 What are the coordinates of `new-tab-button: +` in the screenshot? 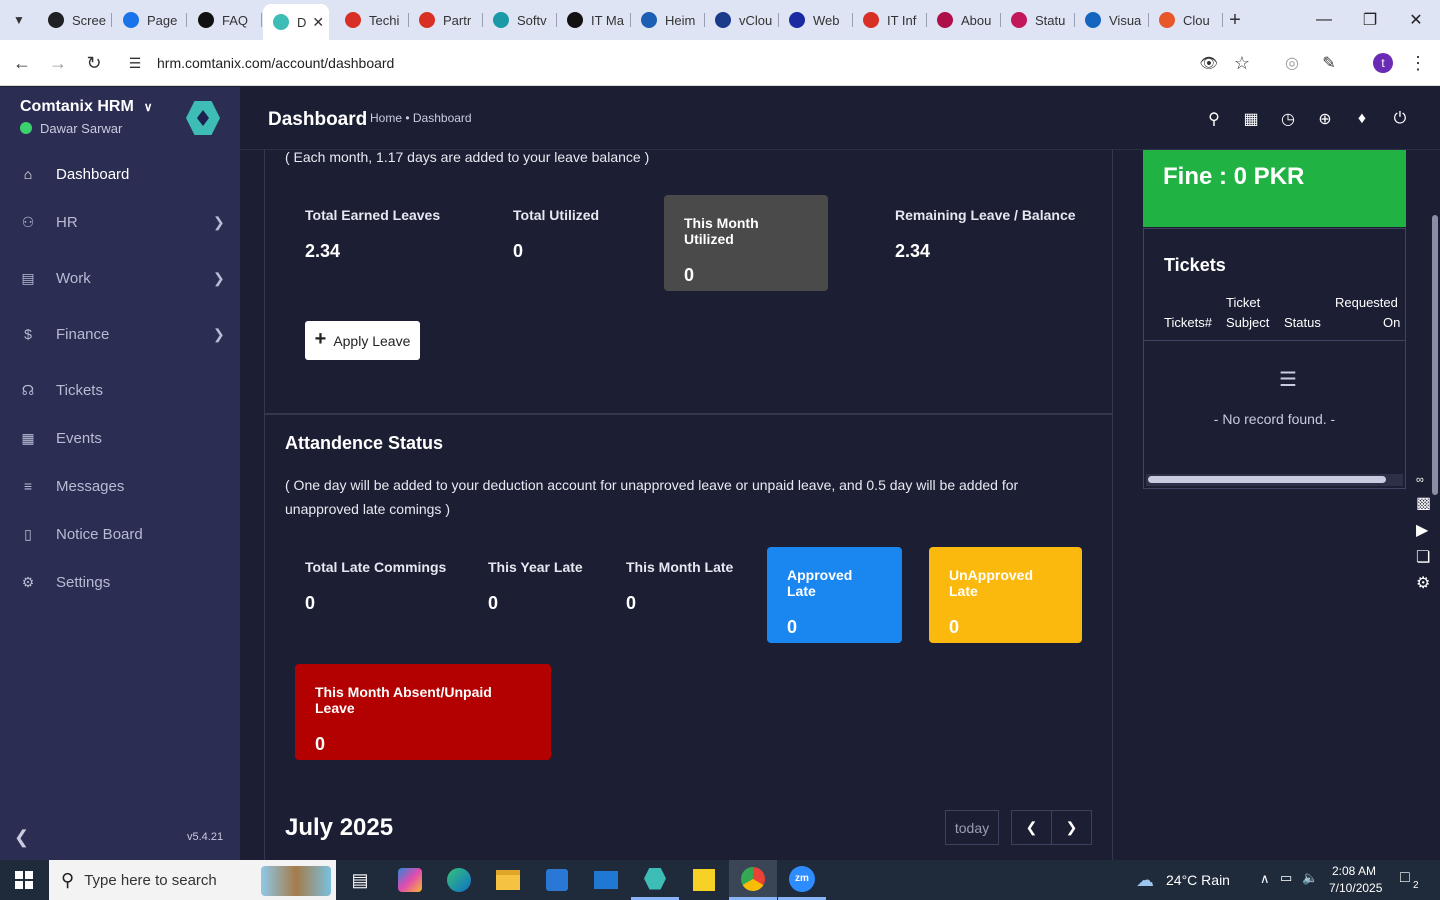 It's located at (1235, 20).